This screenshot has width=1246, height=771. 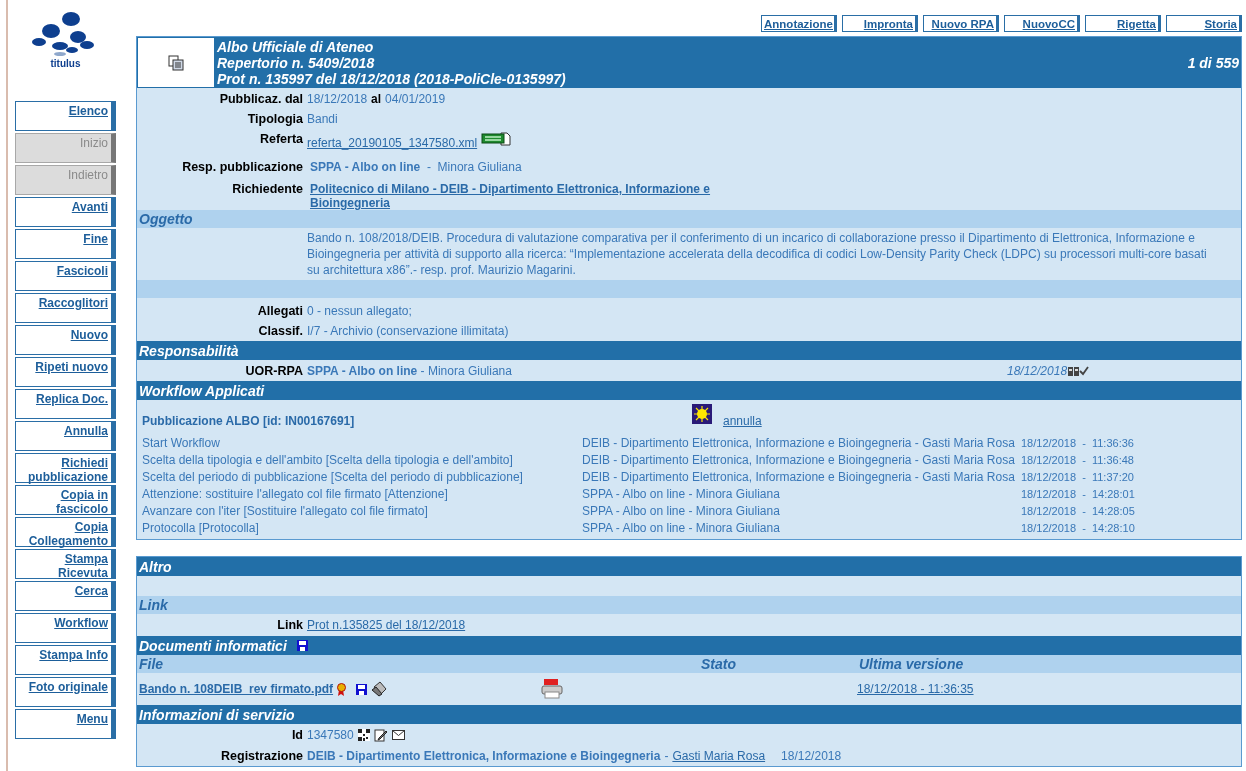 What do you see at coordinates (65, 116) in the screenshot?
I see `sidebar-button: Elenco` at bounding box center [65, 116].